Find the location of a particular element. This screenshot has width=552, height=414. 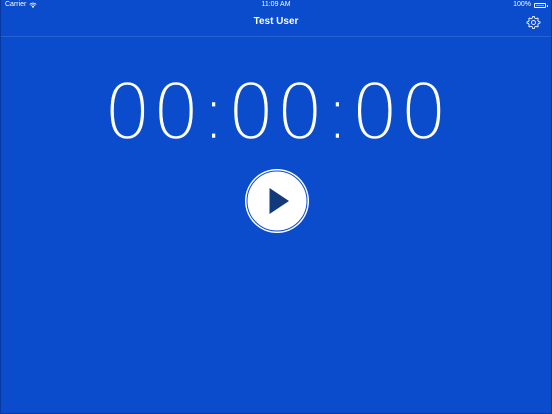

battery-percent: 100% is located at coordinates (522, 4).